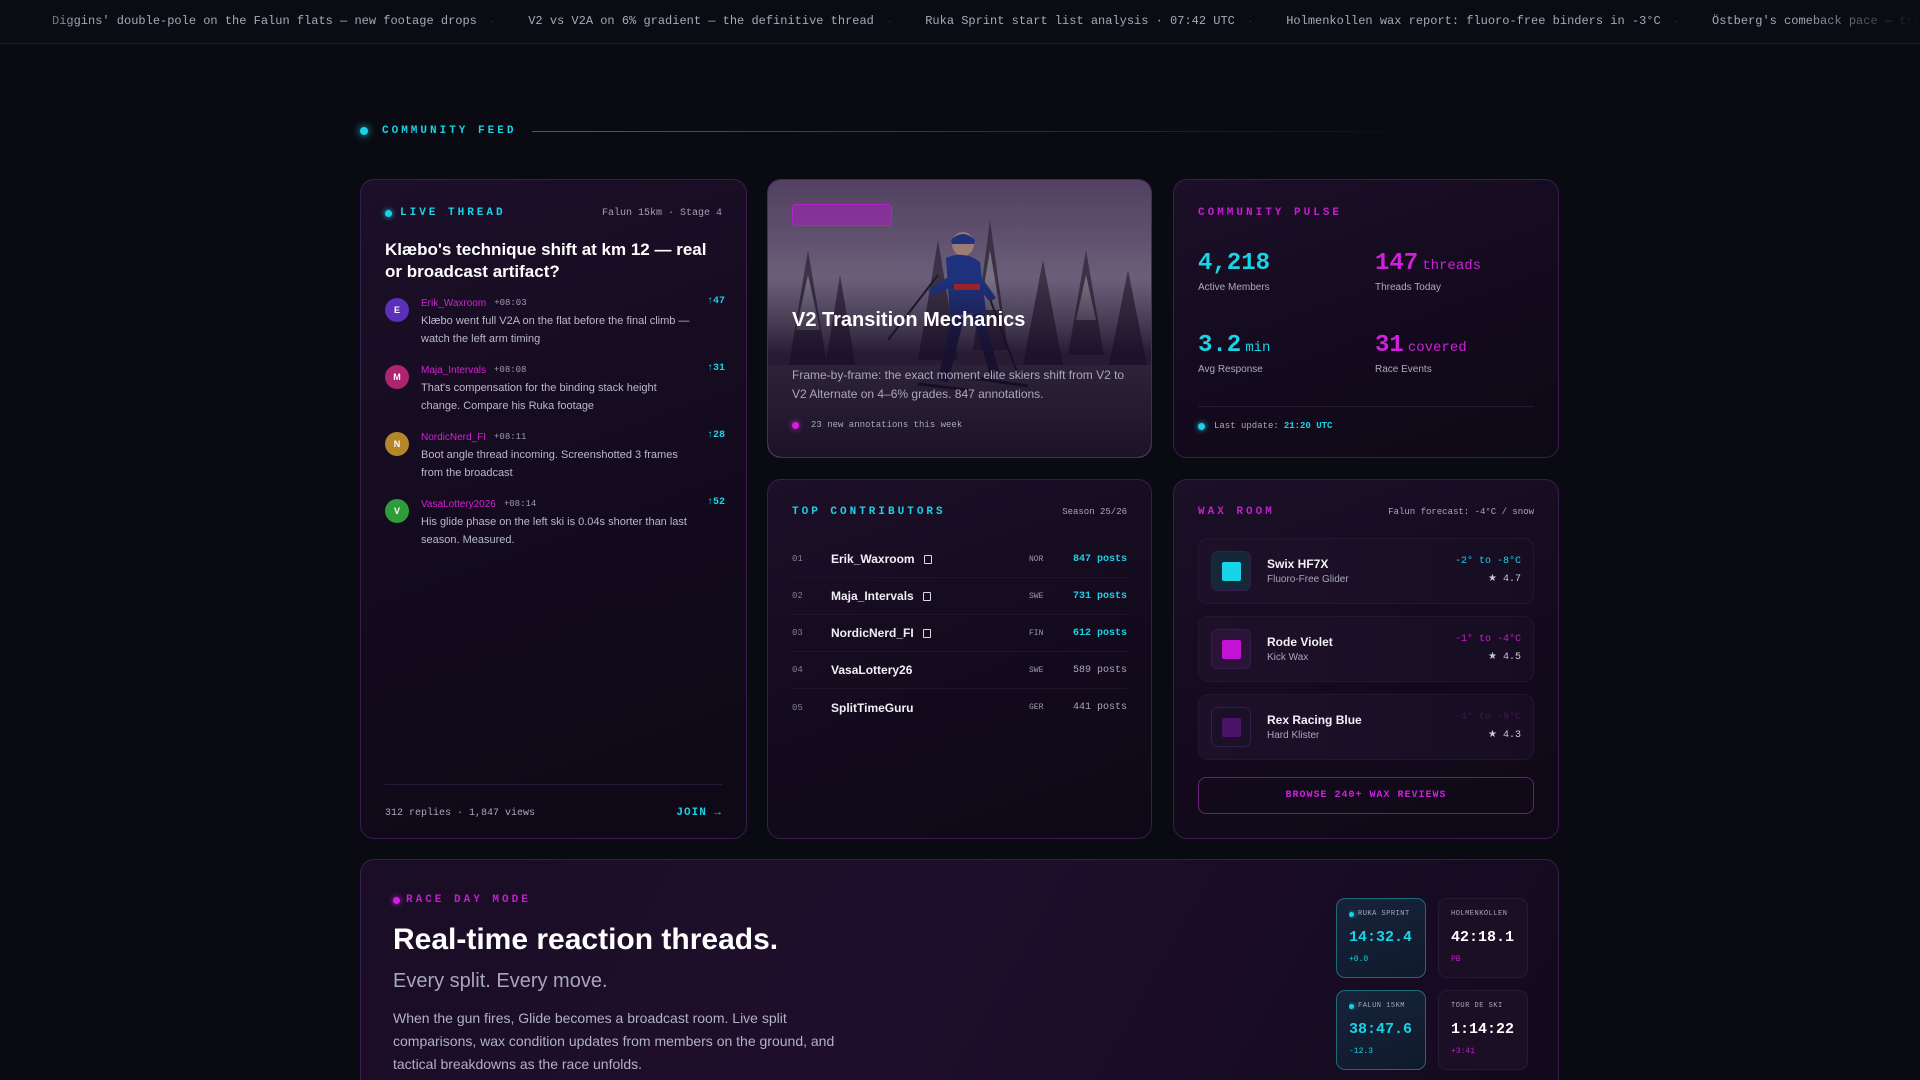 The width and height of the screenshot is (1920, 1080). What do you see at coordinates (1314, 720) in the screenshot?
I see `wax-name: Rex Racing Blue` at bounding box center [1314, 720].